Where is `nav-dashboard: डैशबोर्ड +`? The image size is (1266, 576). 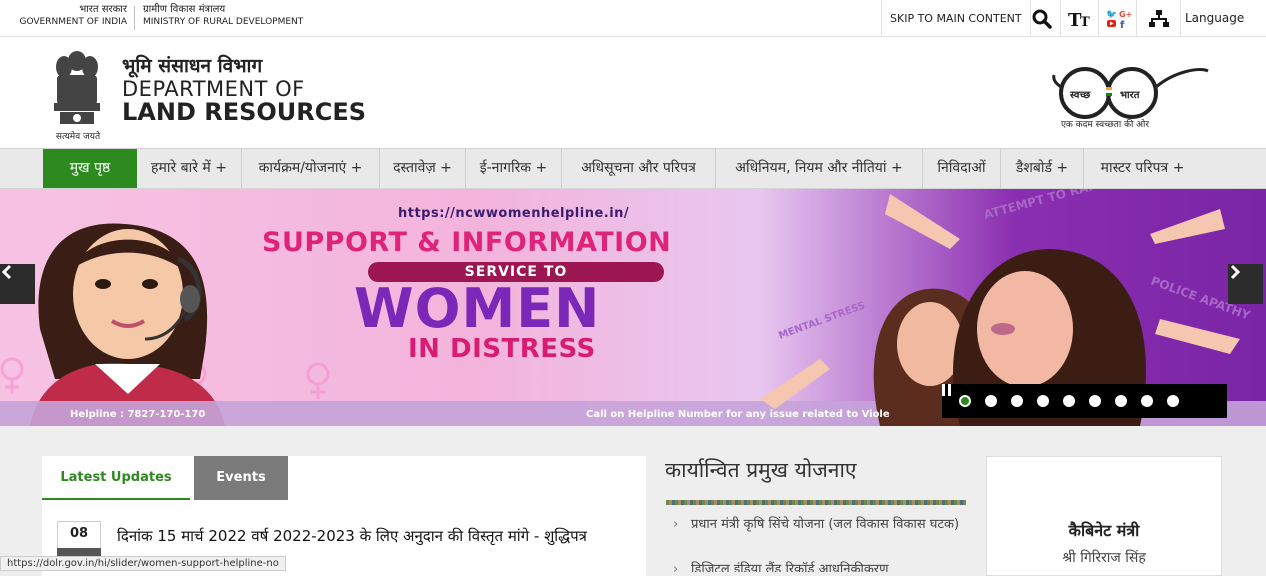
nav-dashboard: डैशबोर्ड + is located at coordinates (1042, 168).